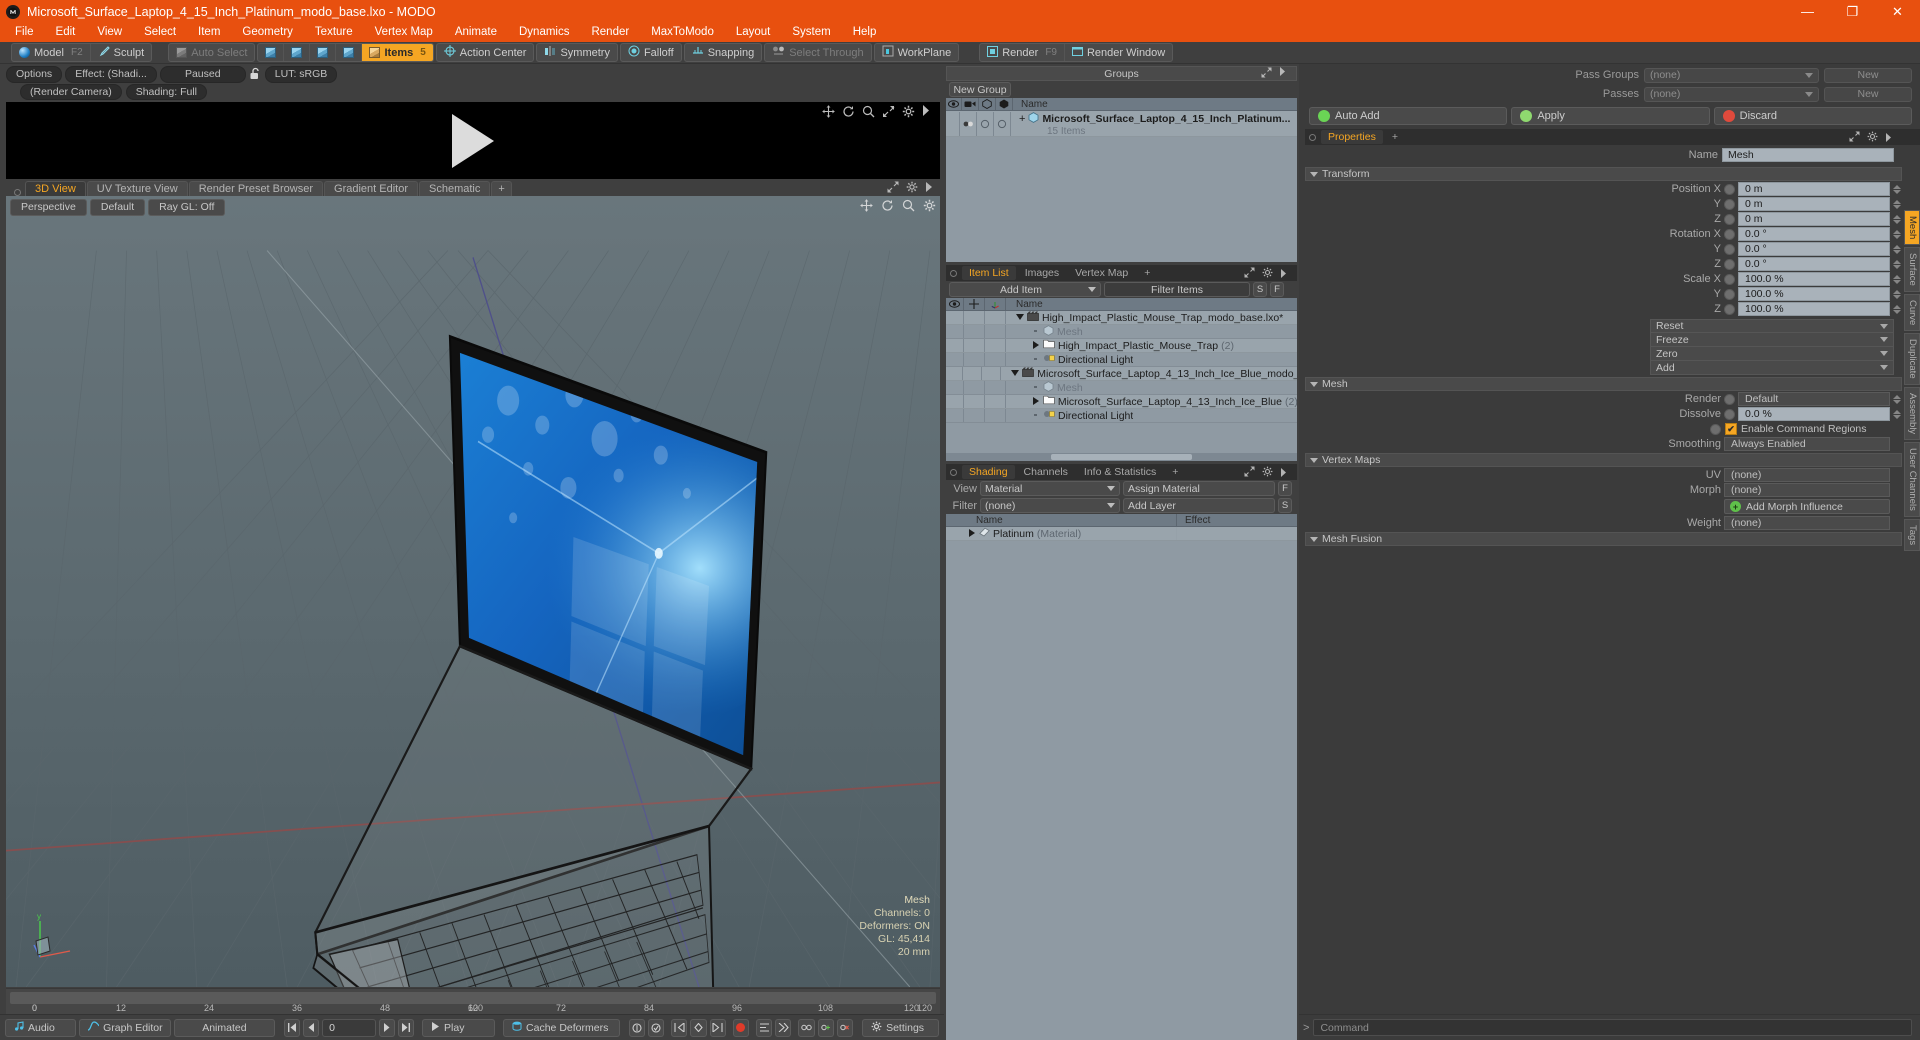 This screenshot has width=1920, height=1040. Describe the element at coordinates (476, 32) in the screenshot. I see `menu-item-animate: Animate` at that location.